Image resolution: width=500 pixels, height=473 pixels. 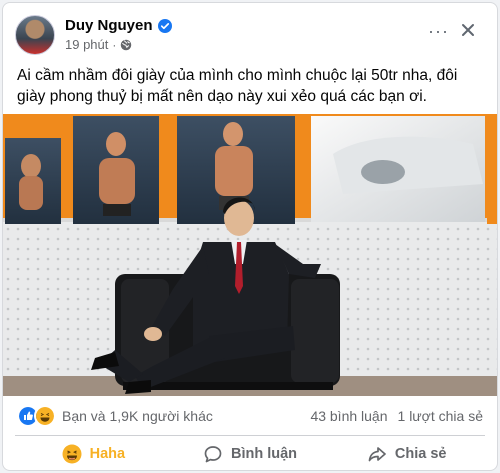 What do you see at coordinates (213, 454) in the screenshot?
I see `comment-icon` at bounding box center [213, 454].